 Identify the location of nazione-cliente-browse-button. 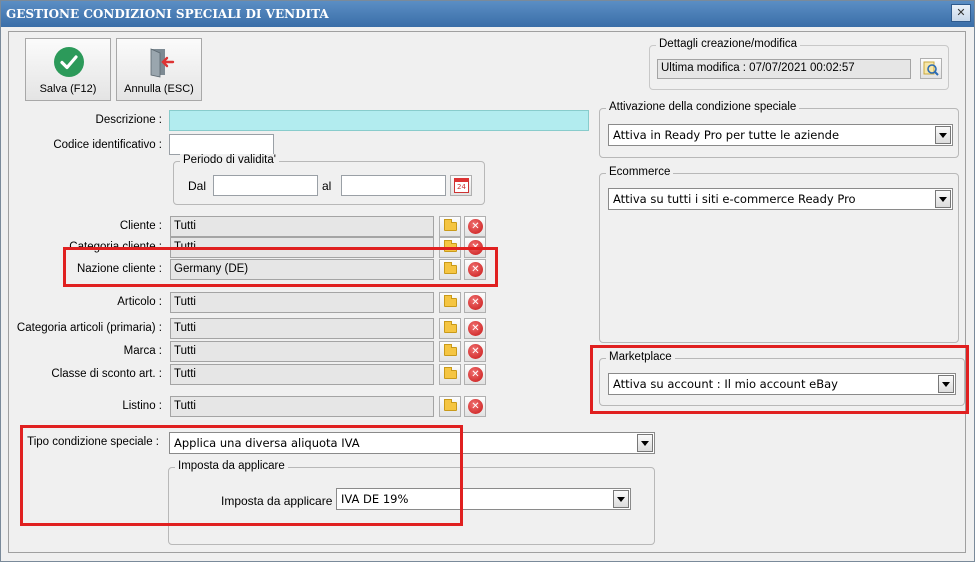
(450, 269).